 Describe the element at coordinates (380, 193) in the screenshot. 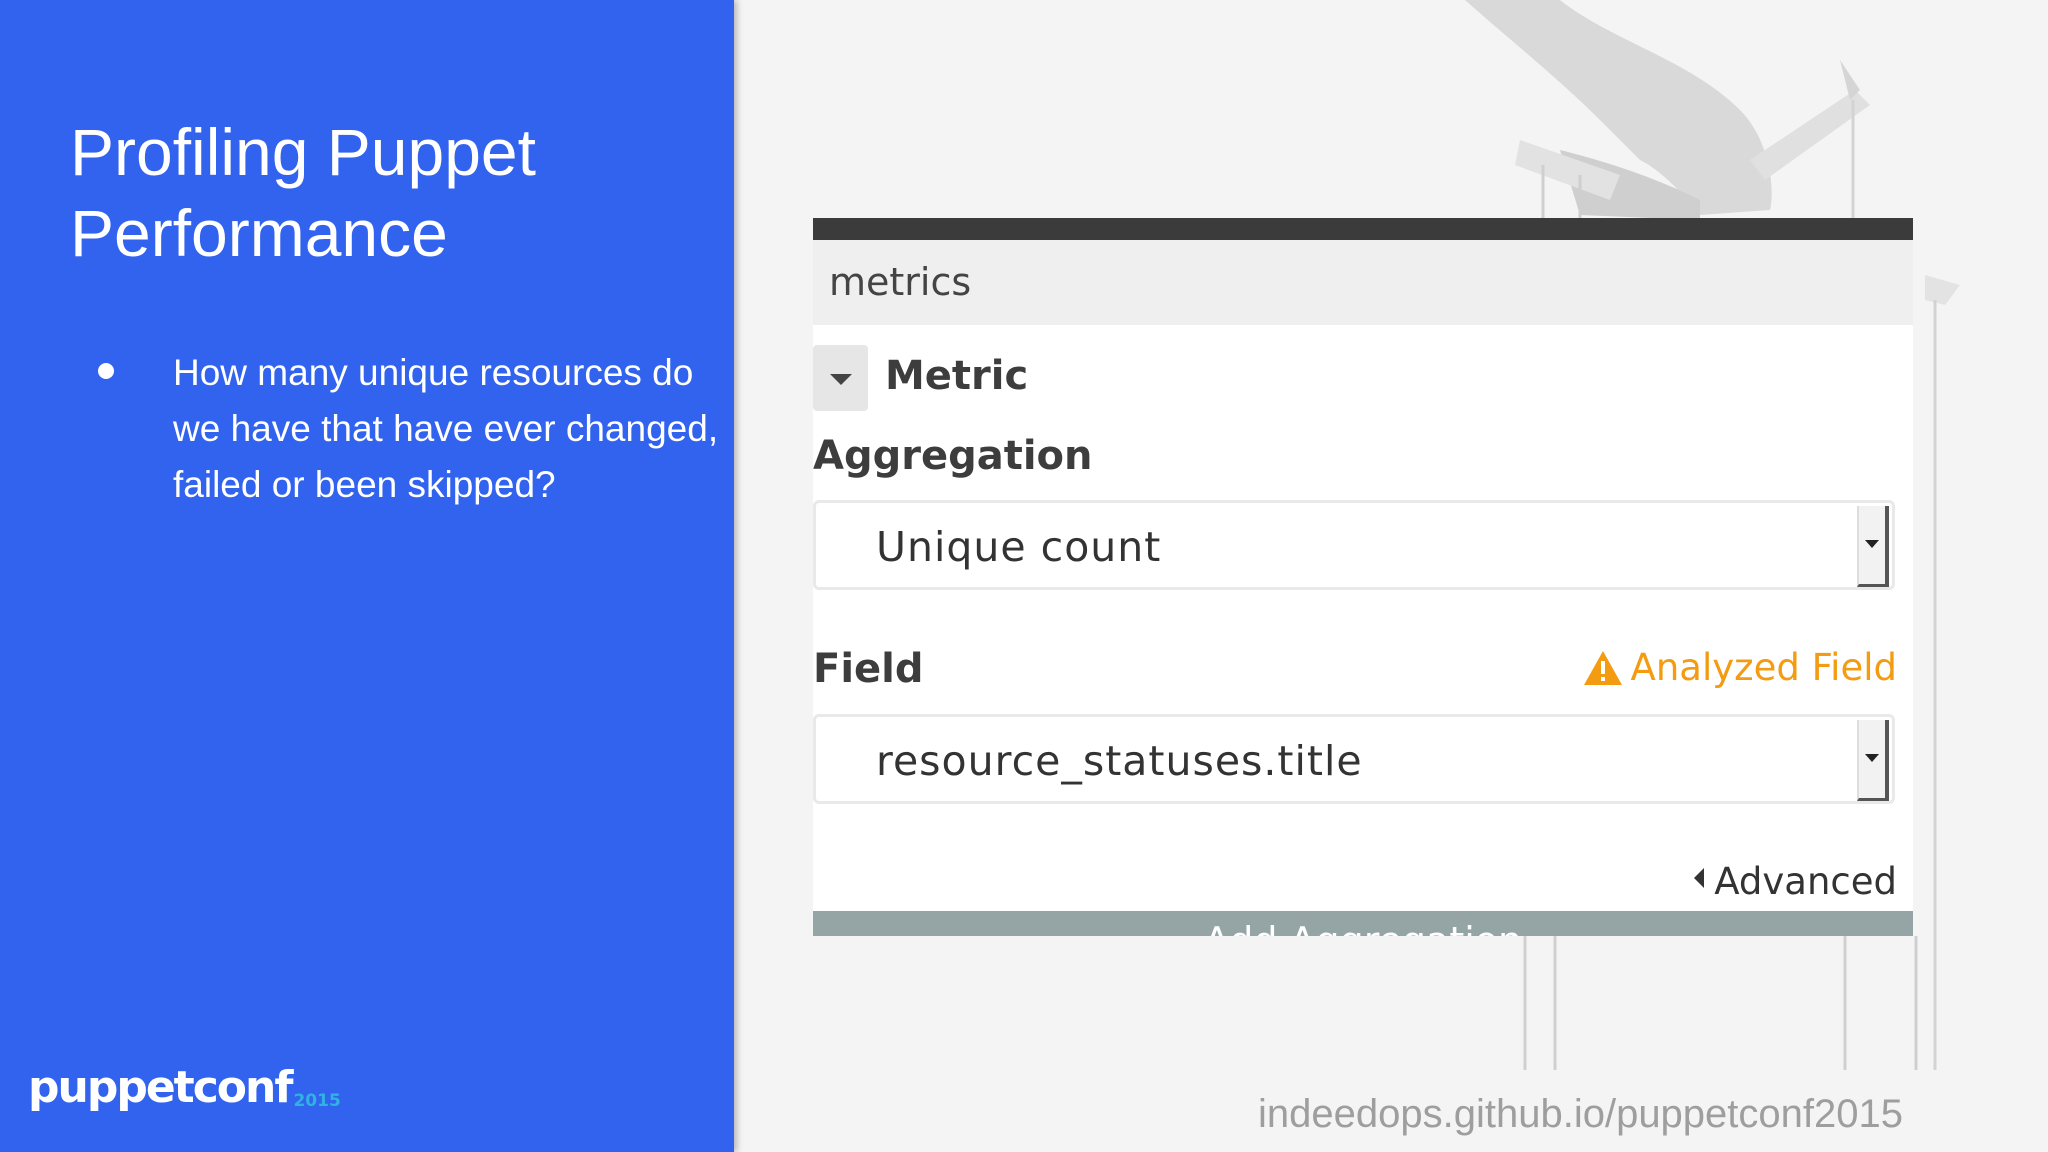

I see `slide-title: Profiling Puppet Performance` at that location.